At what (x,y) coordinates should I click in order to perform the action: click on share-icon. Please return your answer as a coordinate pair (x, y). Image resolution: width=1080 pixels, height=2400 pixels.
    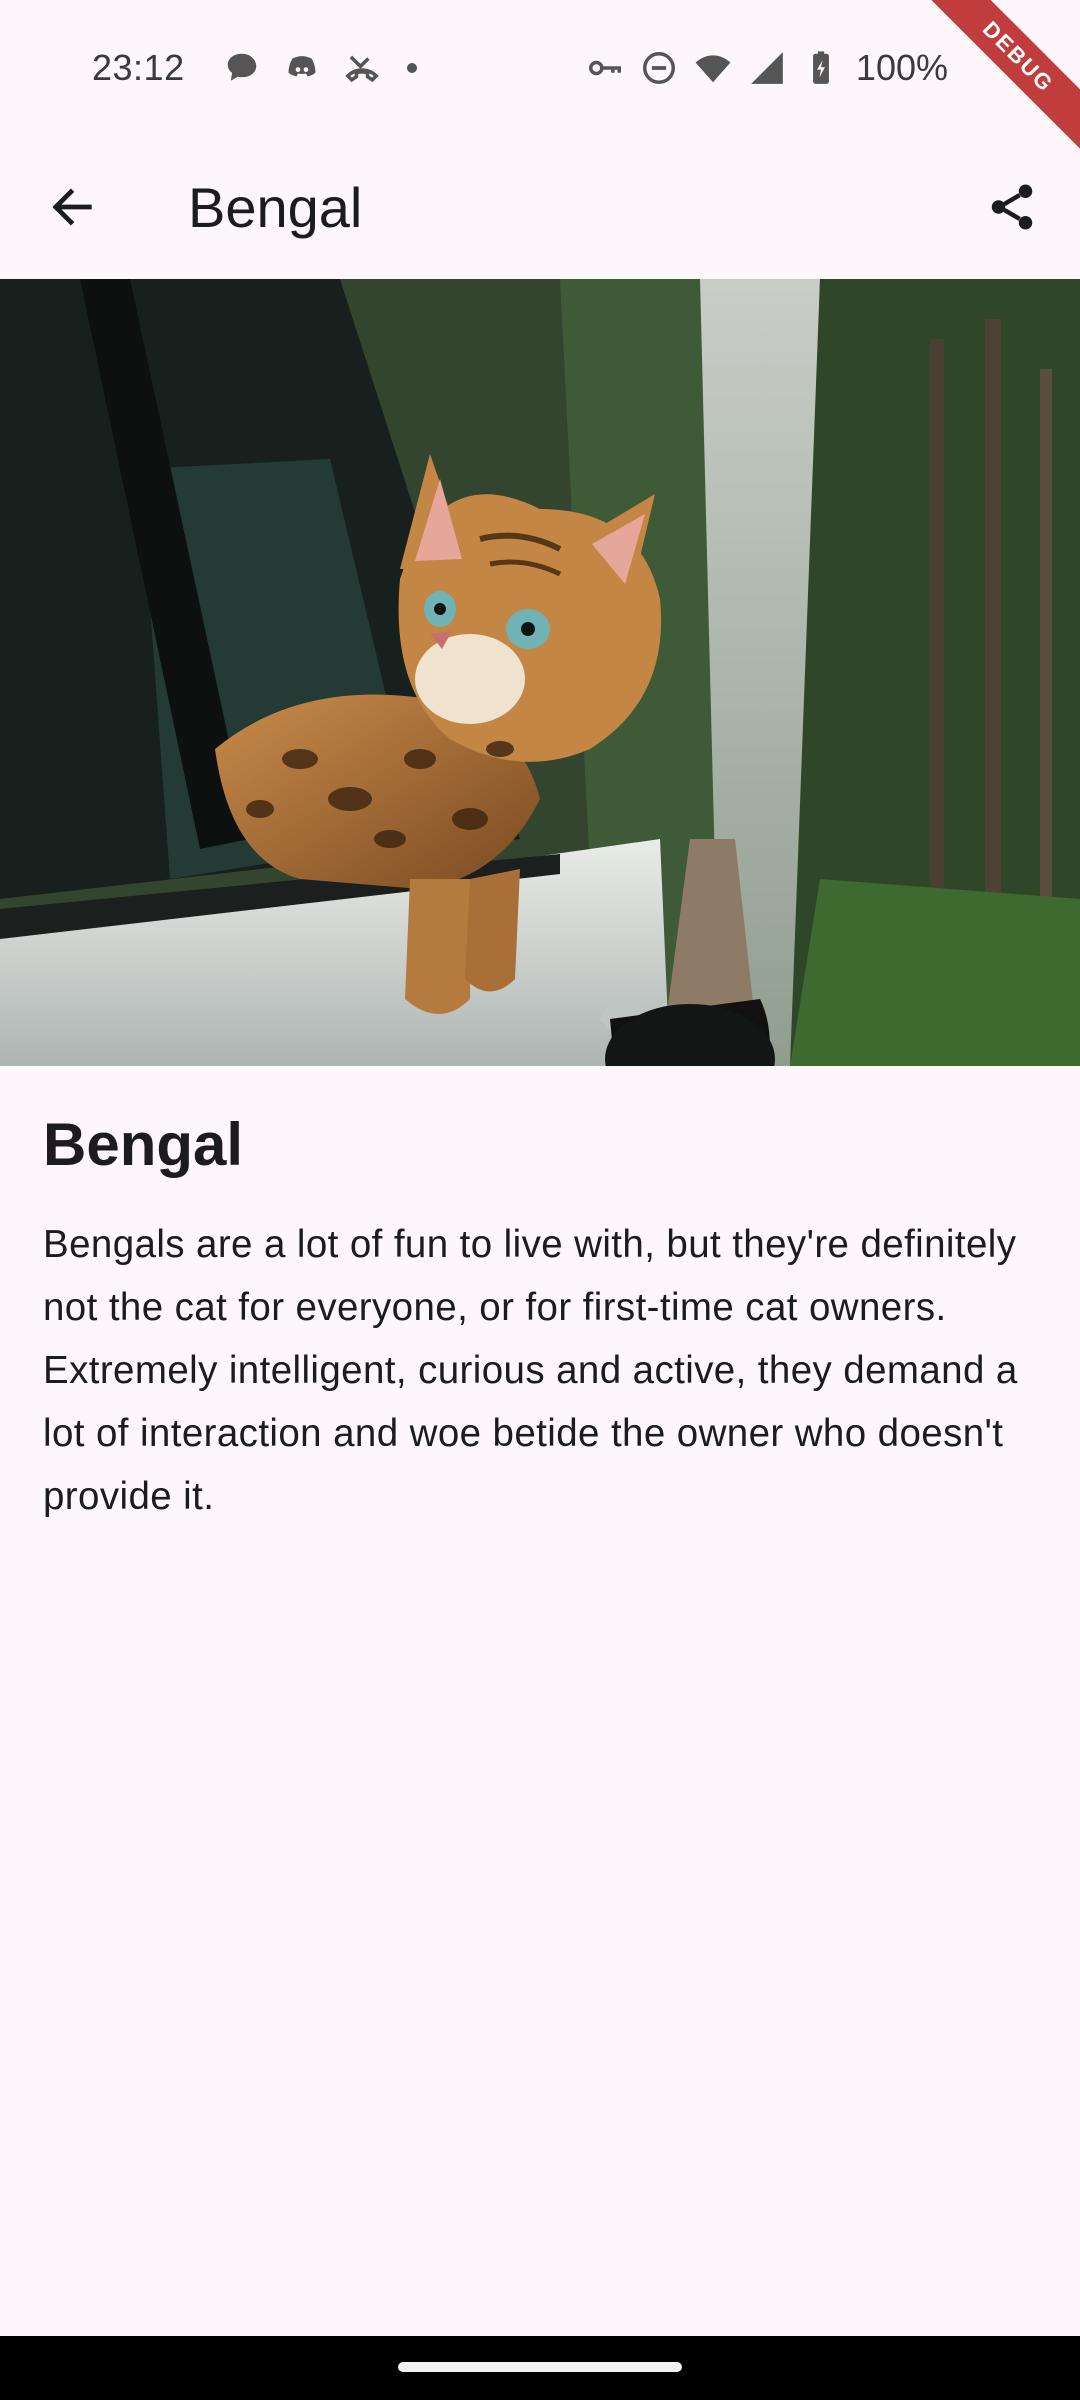
    Looking at the image, I should click on (1012, 207).